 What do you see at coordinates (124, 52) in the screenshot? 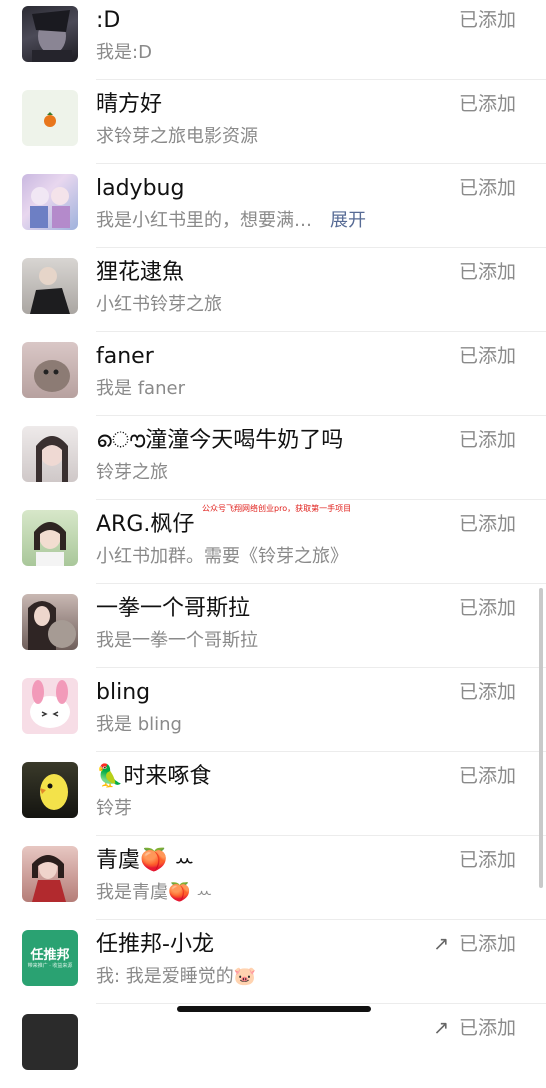
I see `contact-message: 我是:D` at bounding box center [124, 52].